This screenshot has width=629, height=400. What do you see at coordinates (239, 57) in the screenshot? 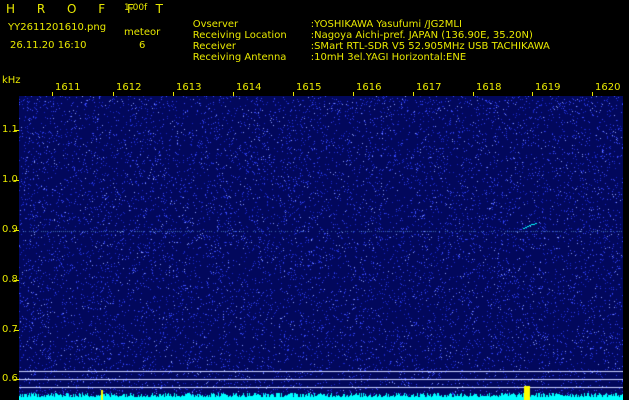
I see `meta-key: Receiving Antenna` at bounding box center [239, 57].